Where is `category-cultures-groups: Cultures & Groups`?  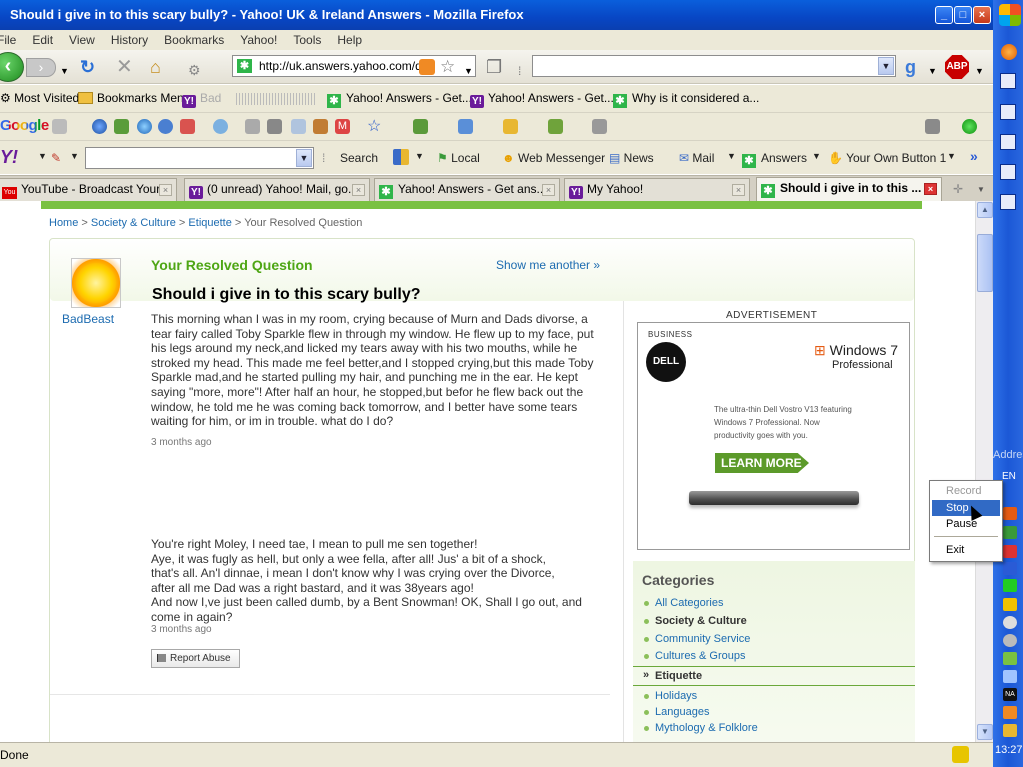 category-cultures-groups: Cultures & Groups is located at coordinates (694, 656).